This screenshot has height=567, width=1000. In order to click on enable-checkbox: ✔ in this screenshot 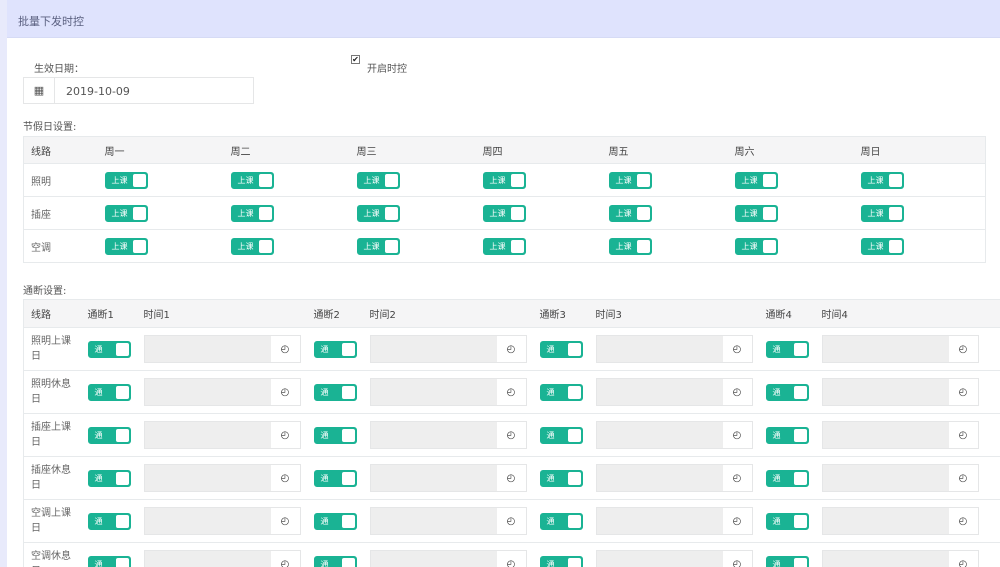, I will do `click(355, 59)`.